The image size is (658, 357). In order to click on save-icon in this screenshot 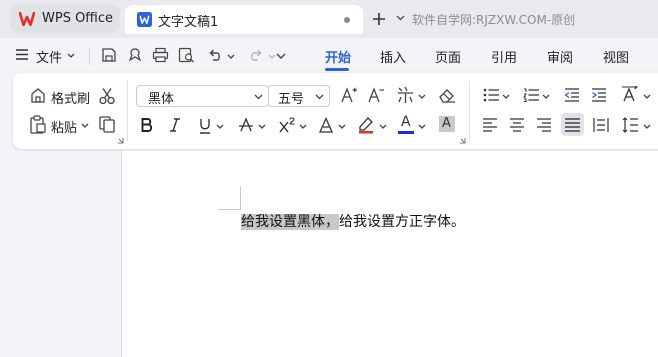, I will do `click(109, 55)`.